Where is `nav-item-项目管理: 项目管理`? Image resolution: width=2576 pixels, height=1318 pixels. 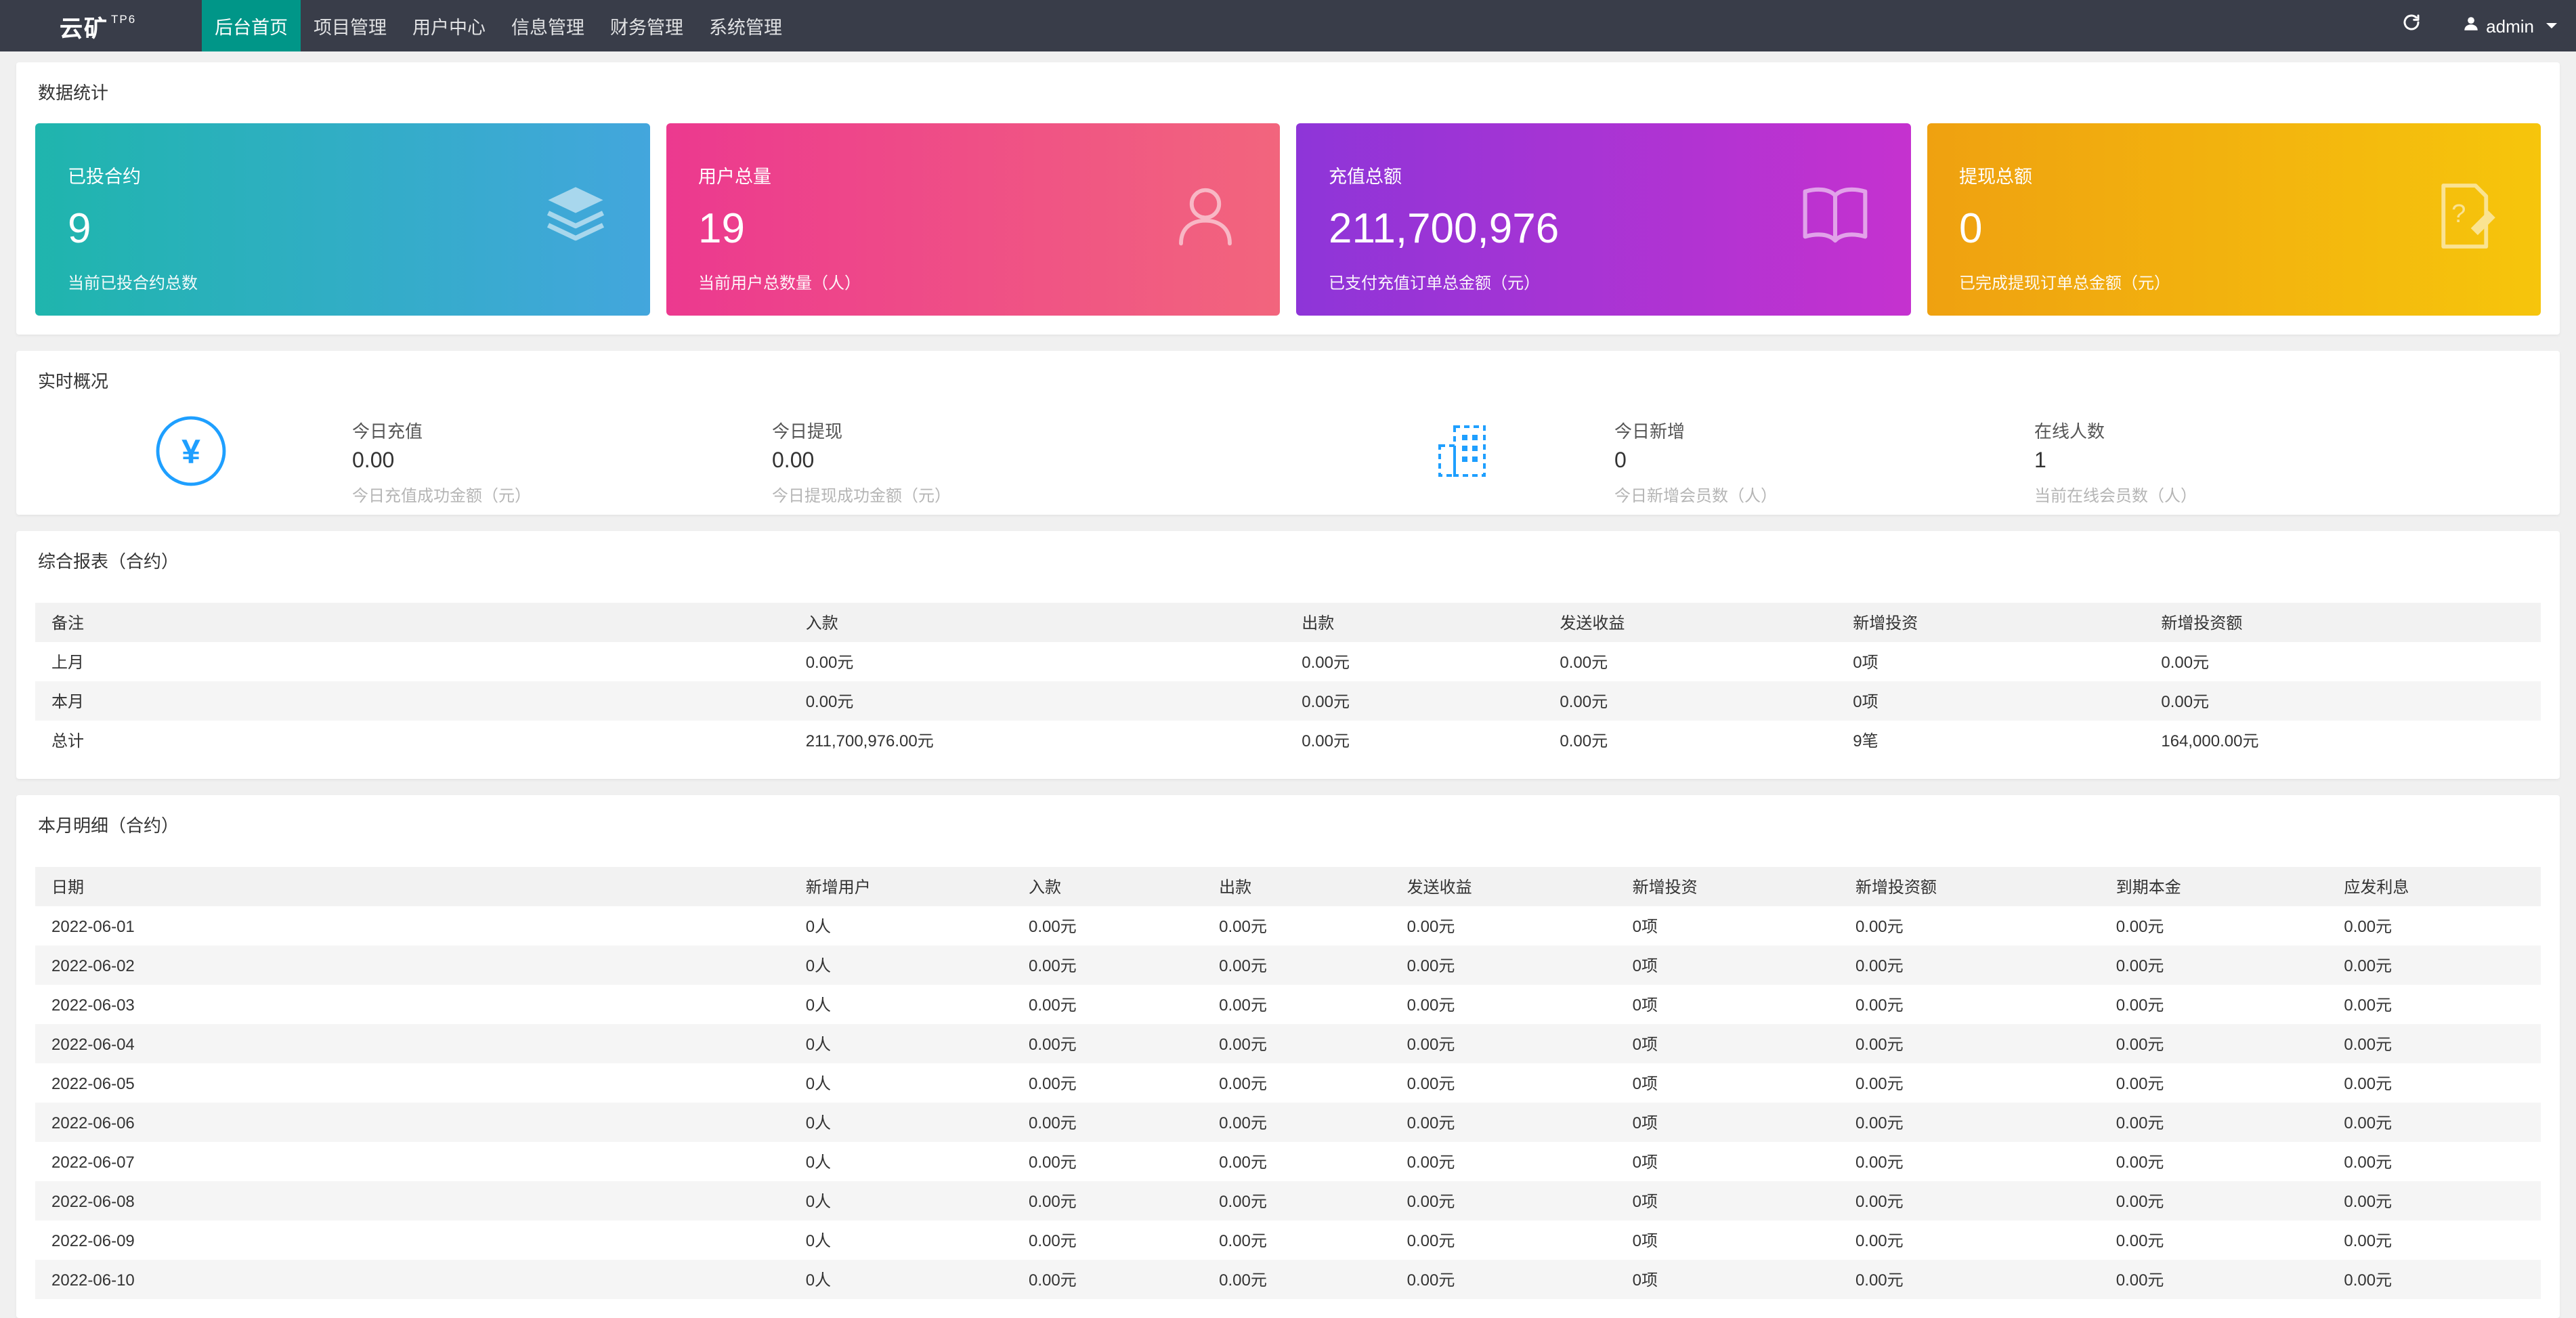 nav-item-项目管理: 项目管理 is located at coordinates (350, 25).